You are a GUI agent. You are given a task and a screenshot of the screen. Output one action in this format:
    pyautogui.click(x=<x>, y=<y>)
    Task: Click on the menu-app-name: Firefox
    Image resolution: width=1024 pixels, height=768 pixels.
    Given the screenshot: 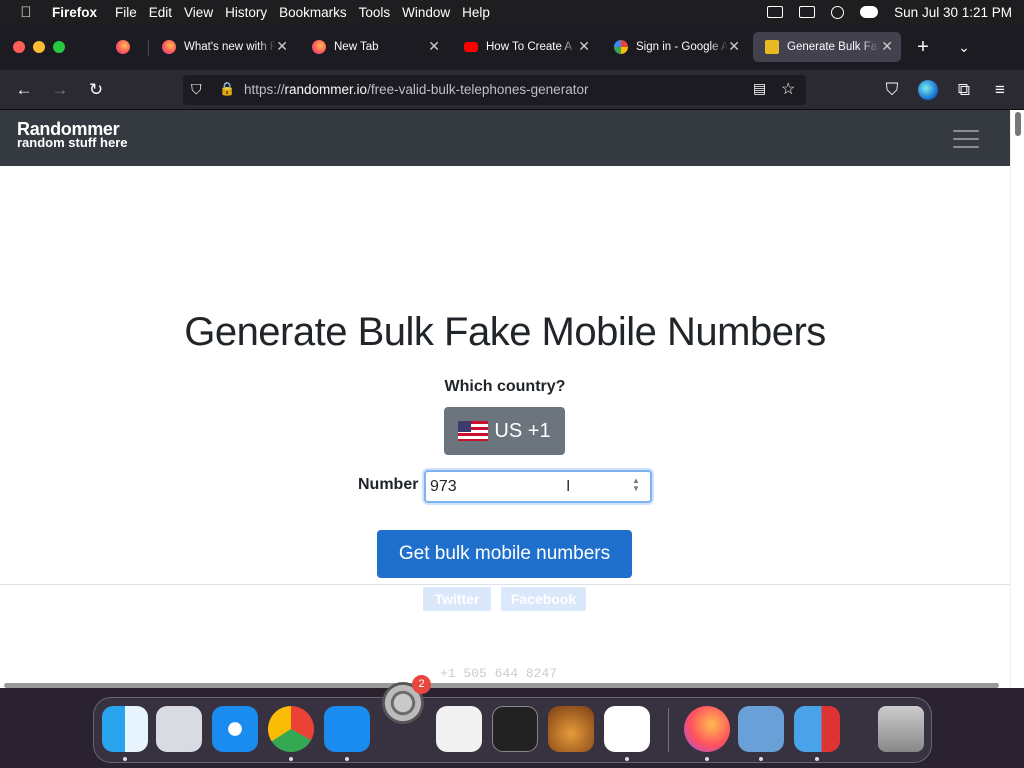 What is the action you would take?
    pyautogui.click(x=80, y=12)
    